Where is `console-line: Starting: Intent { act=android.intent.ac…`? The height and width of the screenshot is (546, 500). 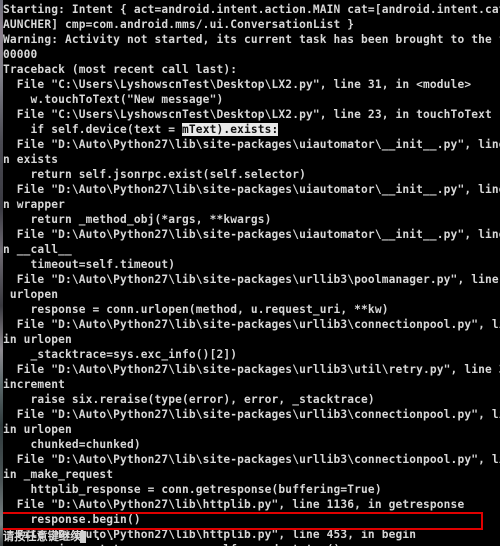
console-line: Starting: Intent { act=android.intent.ac… is located at coordinates (251, 9).